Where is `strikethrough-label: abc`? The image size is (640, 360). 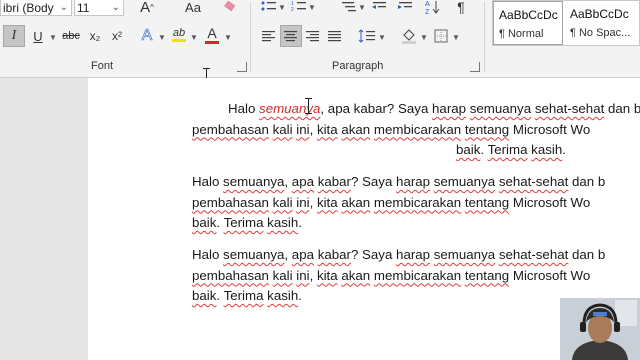 strikethrough-label: abc is located at coordinates (71, 36).